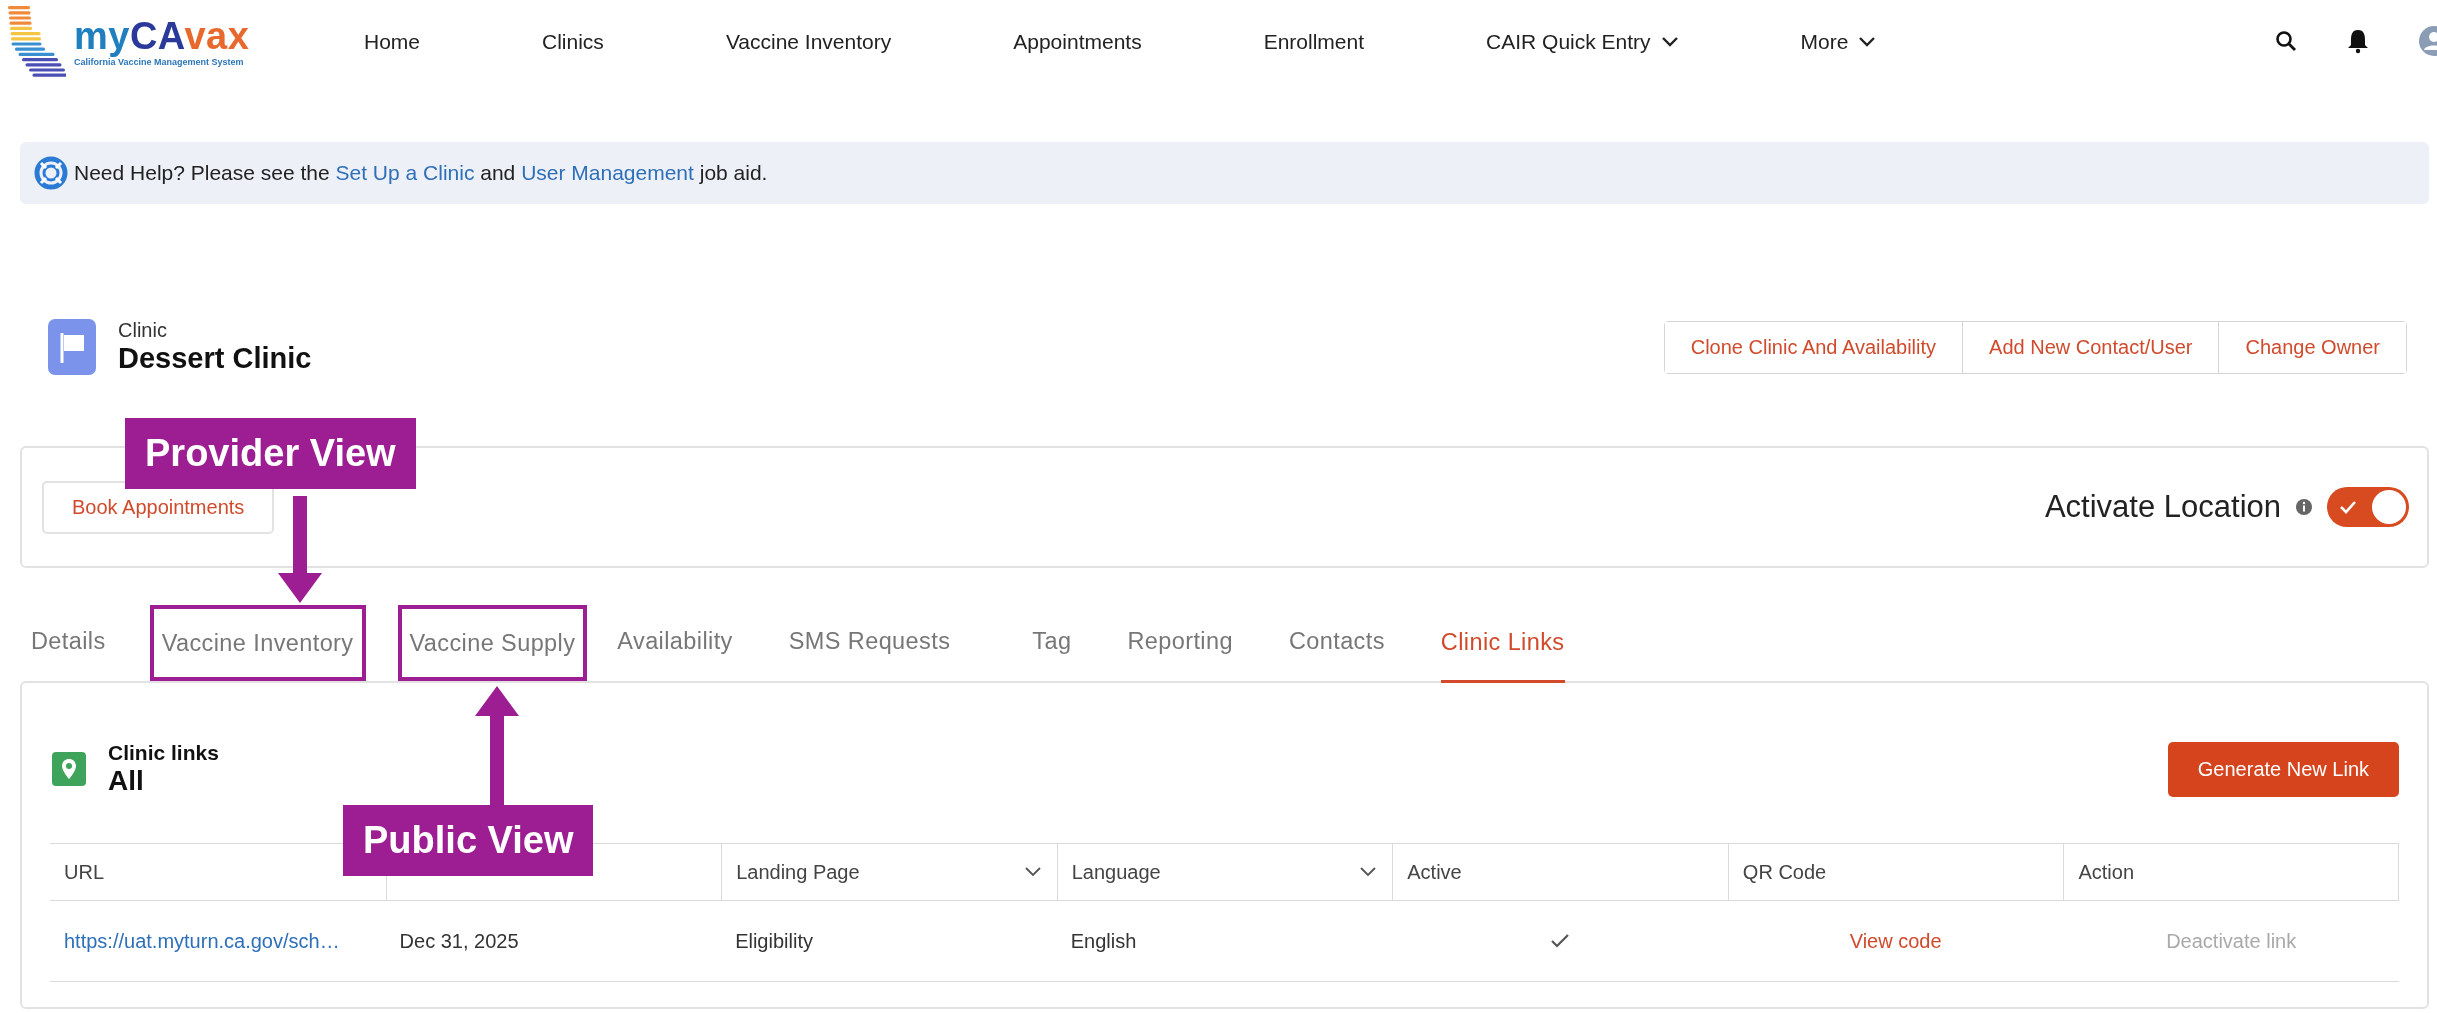 The width and height of the screenshot is (2437, 1013). I want to click on table-cell: Eligibility, so click(774, 941).